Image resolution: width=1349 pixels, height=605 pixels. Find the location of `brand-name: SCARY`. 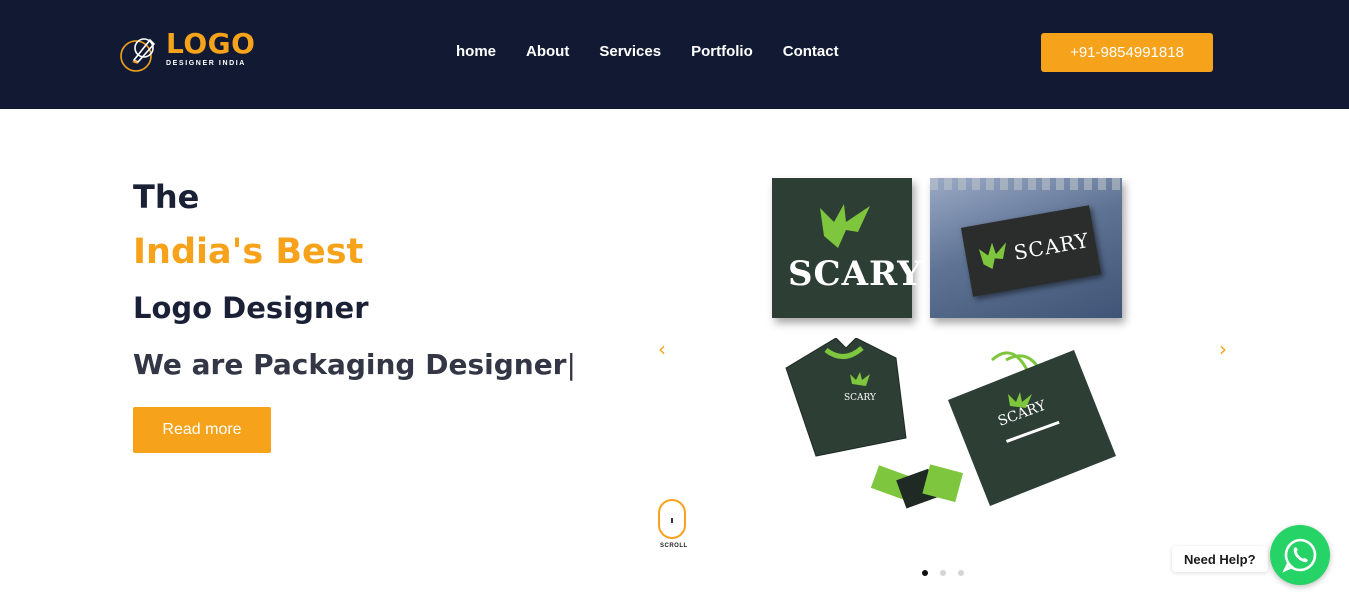

brand-name: SCARY is located at coordinates (855, 274).